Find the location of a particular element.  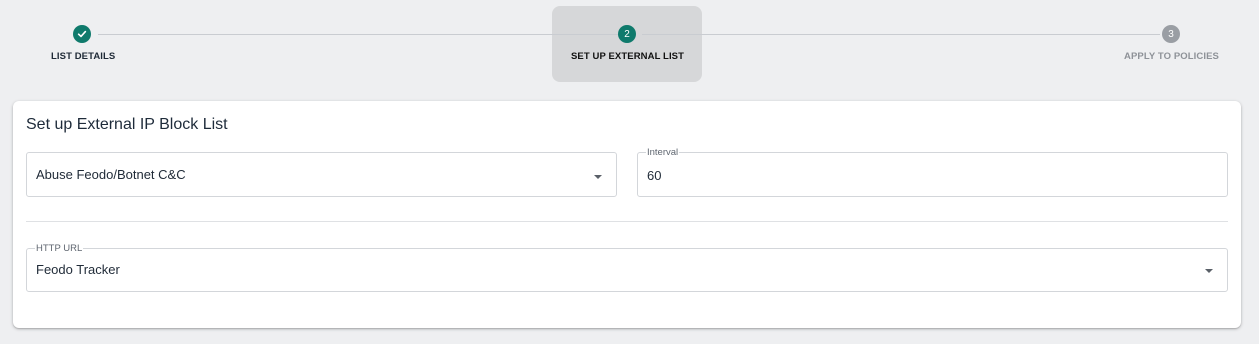

http-url-select: HTTP URL Feodo Tracker is located at coordinates (627, 268).